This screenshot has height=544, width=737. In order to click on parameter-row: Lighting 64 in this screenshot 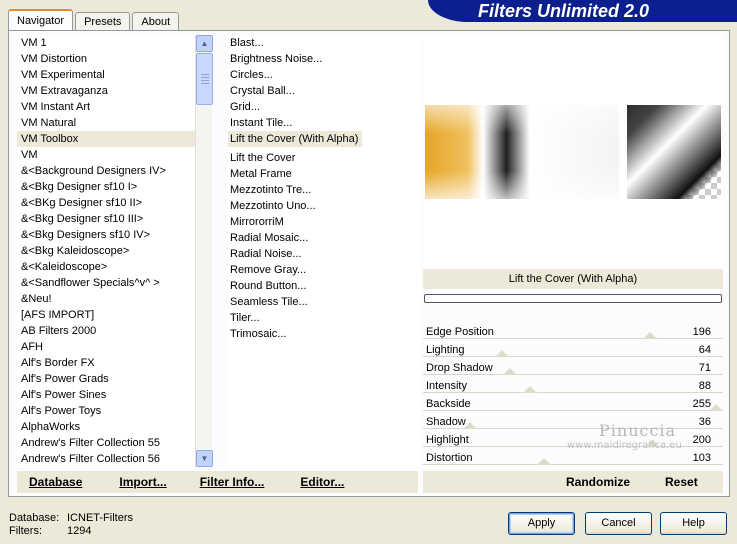, I will do `click(573, 351)`.